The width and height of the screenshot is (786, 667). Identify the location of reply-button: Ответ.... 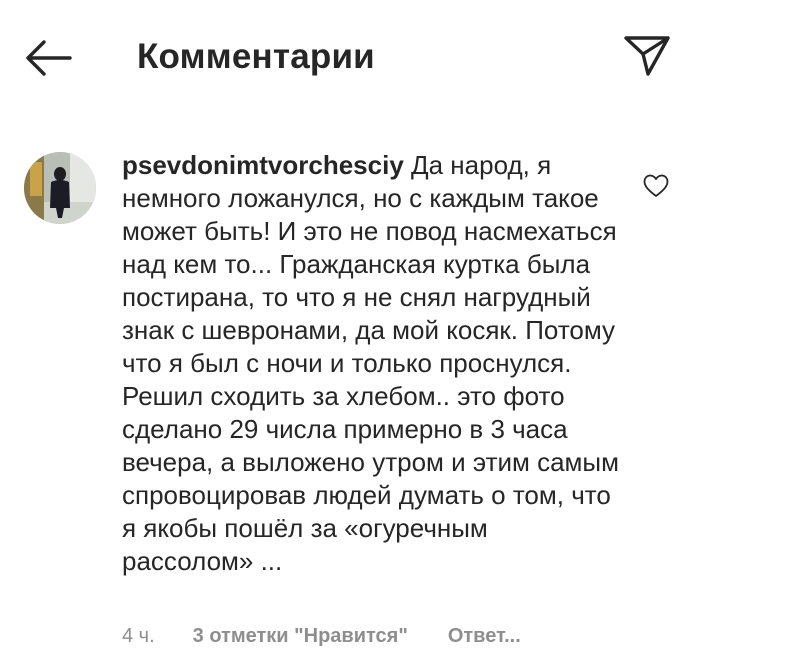
(484, 636).